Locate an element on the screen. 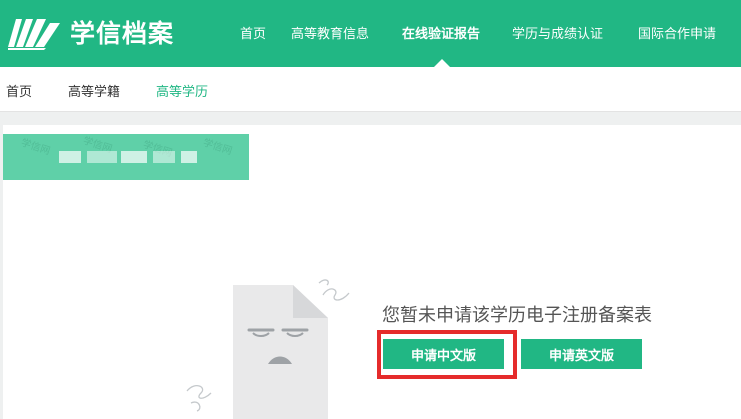  logo-book-icon is located at coordinates (34, 34).